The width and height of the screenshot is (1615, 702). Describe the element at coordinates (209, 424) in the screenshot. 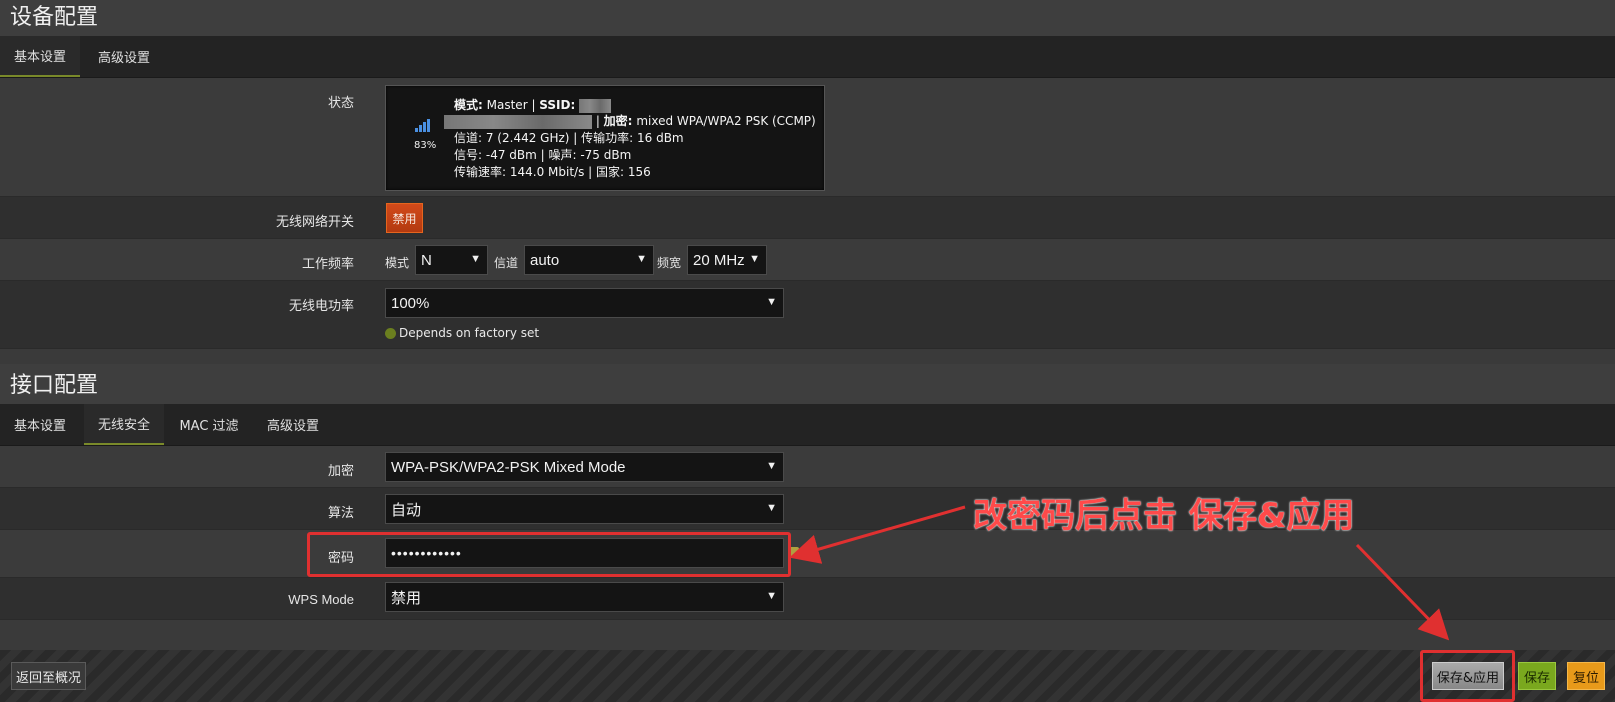

I see `tab-mac-filter: MAC 过滤` at that location.